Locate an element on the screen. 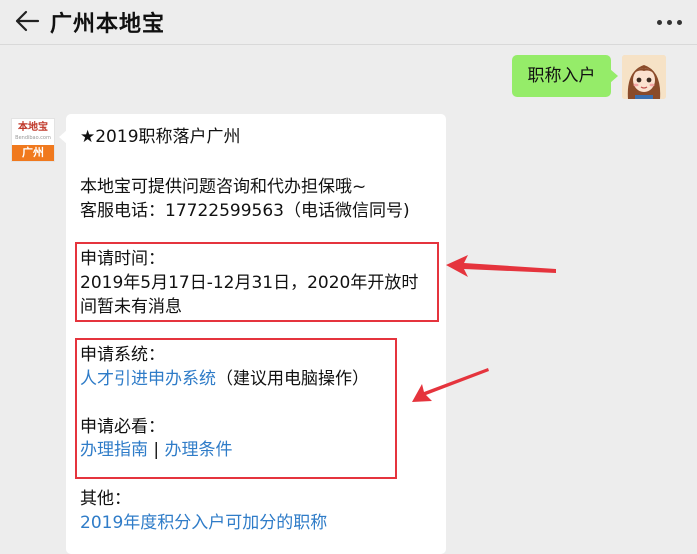 This screenshot has height=554, width=697. avatar-city: 广州 is located at coordinates (33, 153).